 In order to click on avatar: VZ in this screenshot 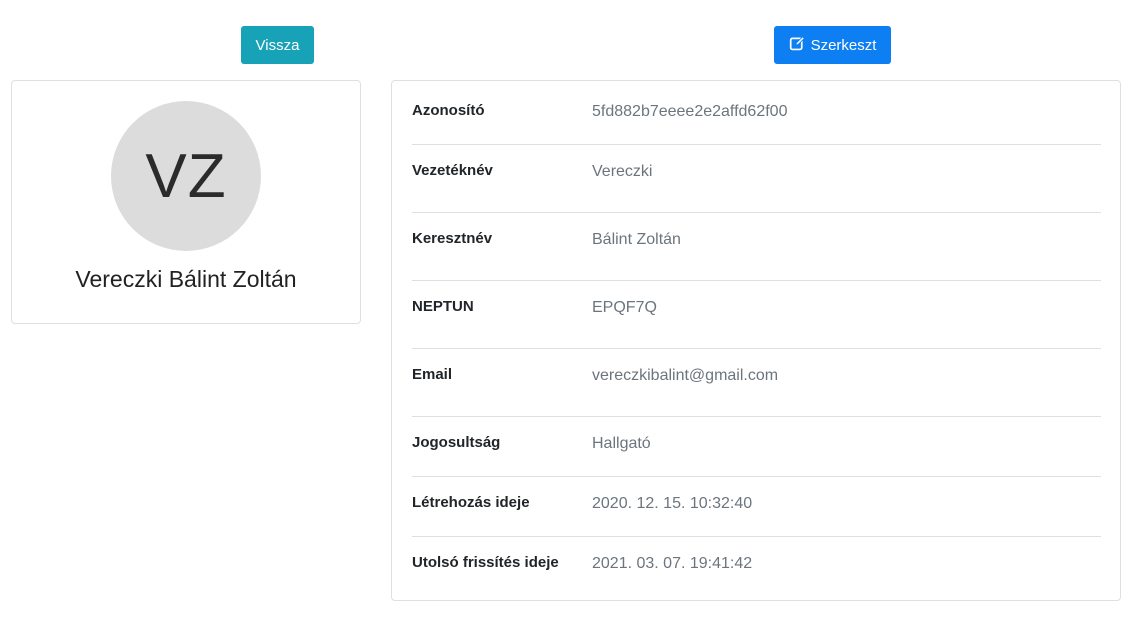, I will do `click(186, 176)`.